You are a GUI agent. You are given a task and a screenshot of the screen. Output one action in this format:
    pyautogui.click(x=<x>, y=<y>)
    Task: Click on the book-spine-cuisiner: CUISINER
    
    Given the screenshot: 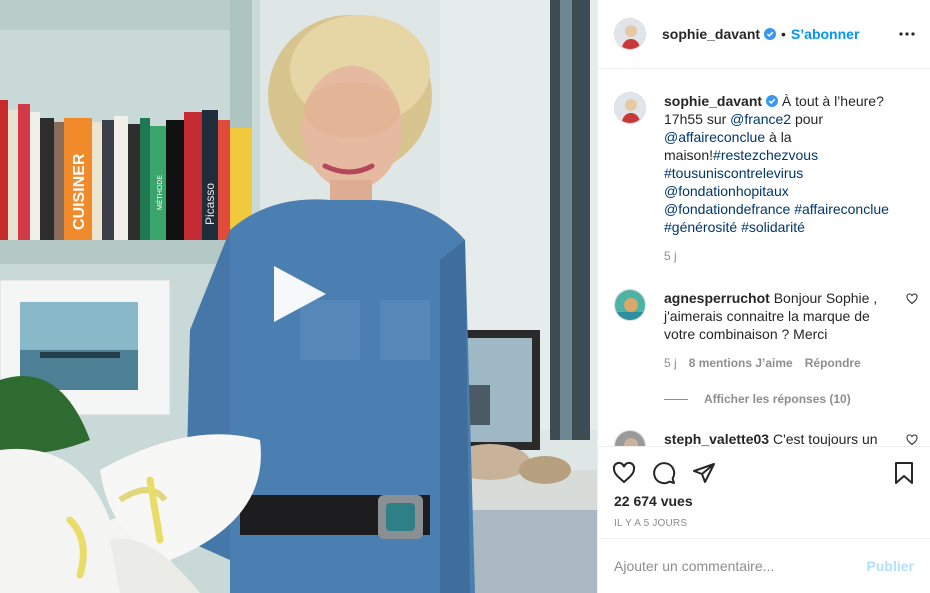 What is the action you would take?
    pyautogui.click(x=79, y=191)
    